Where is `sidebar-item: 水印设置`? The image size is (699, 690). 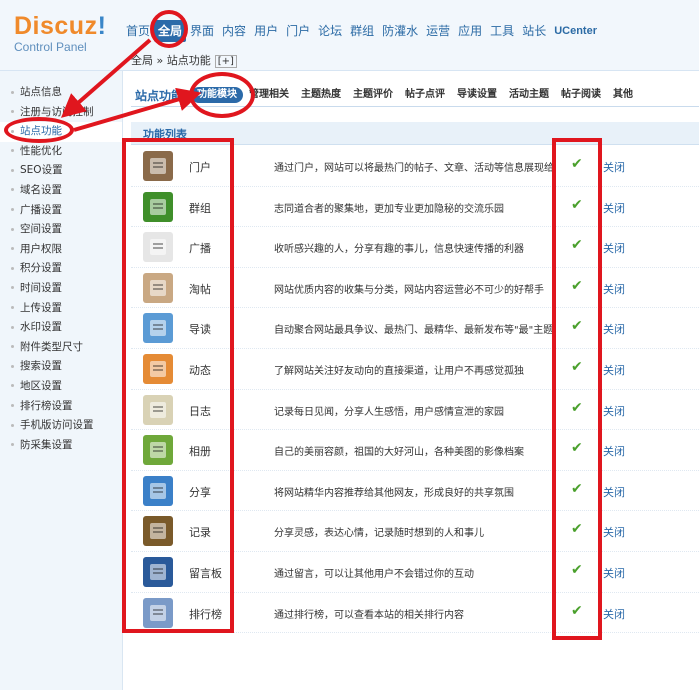
sidebar-item: 水印设置 is located at coordinates (61, 328).